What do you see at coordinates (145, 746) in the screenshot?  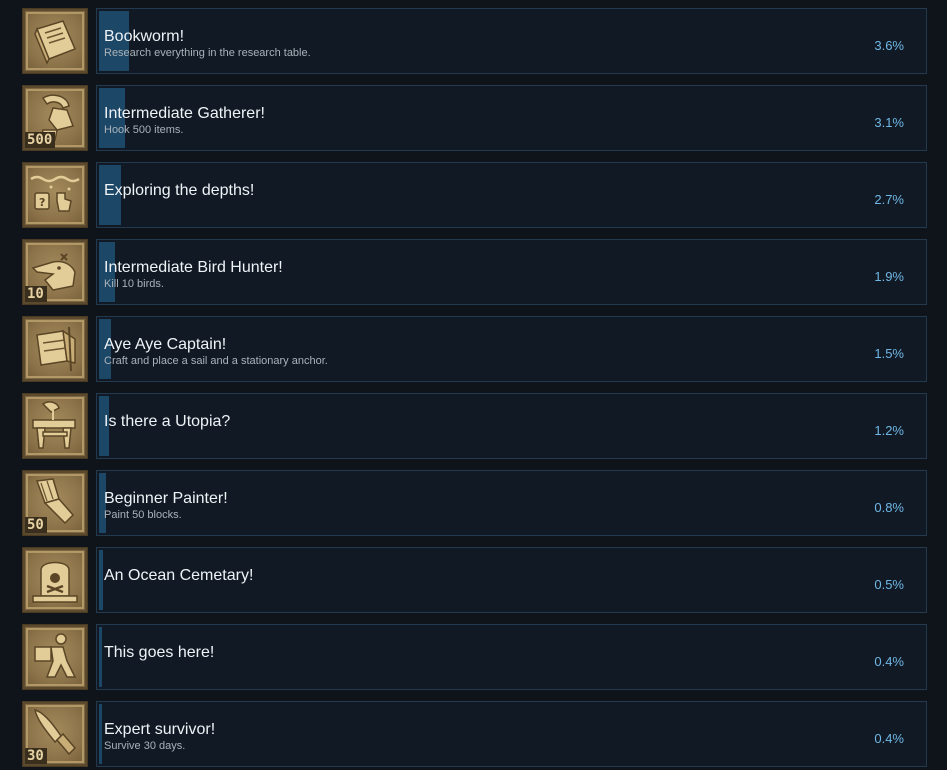 I see `achievement-description: Survive 30 days.` at bounding box center [145, 746].